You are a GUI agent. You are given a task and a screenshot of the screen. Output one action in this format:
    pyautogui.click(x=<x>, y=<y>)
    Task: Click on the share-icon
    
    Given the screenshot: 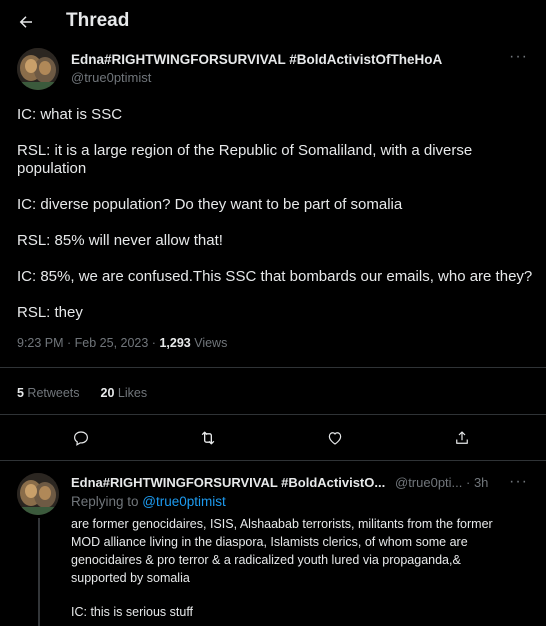 What is the action you would take?
    pyautogui.click(x=462, y=437)
    